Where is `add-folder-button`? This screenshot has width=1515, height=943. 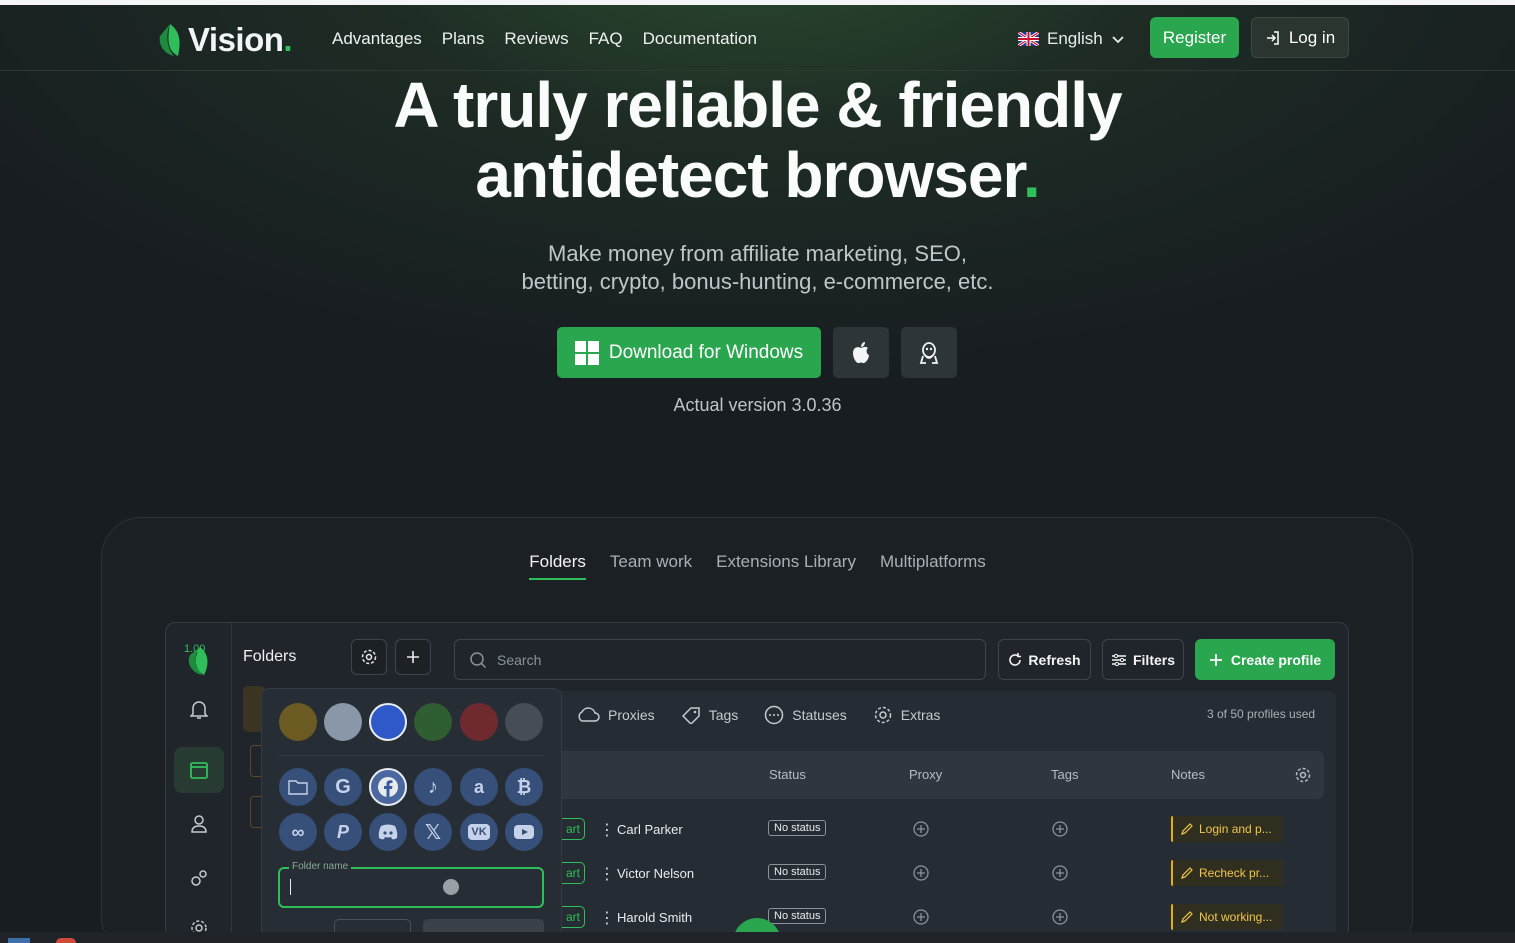
add-folder-button is located at coordinates (413, 657).